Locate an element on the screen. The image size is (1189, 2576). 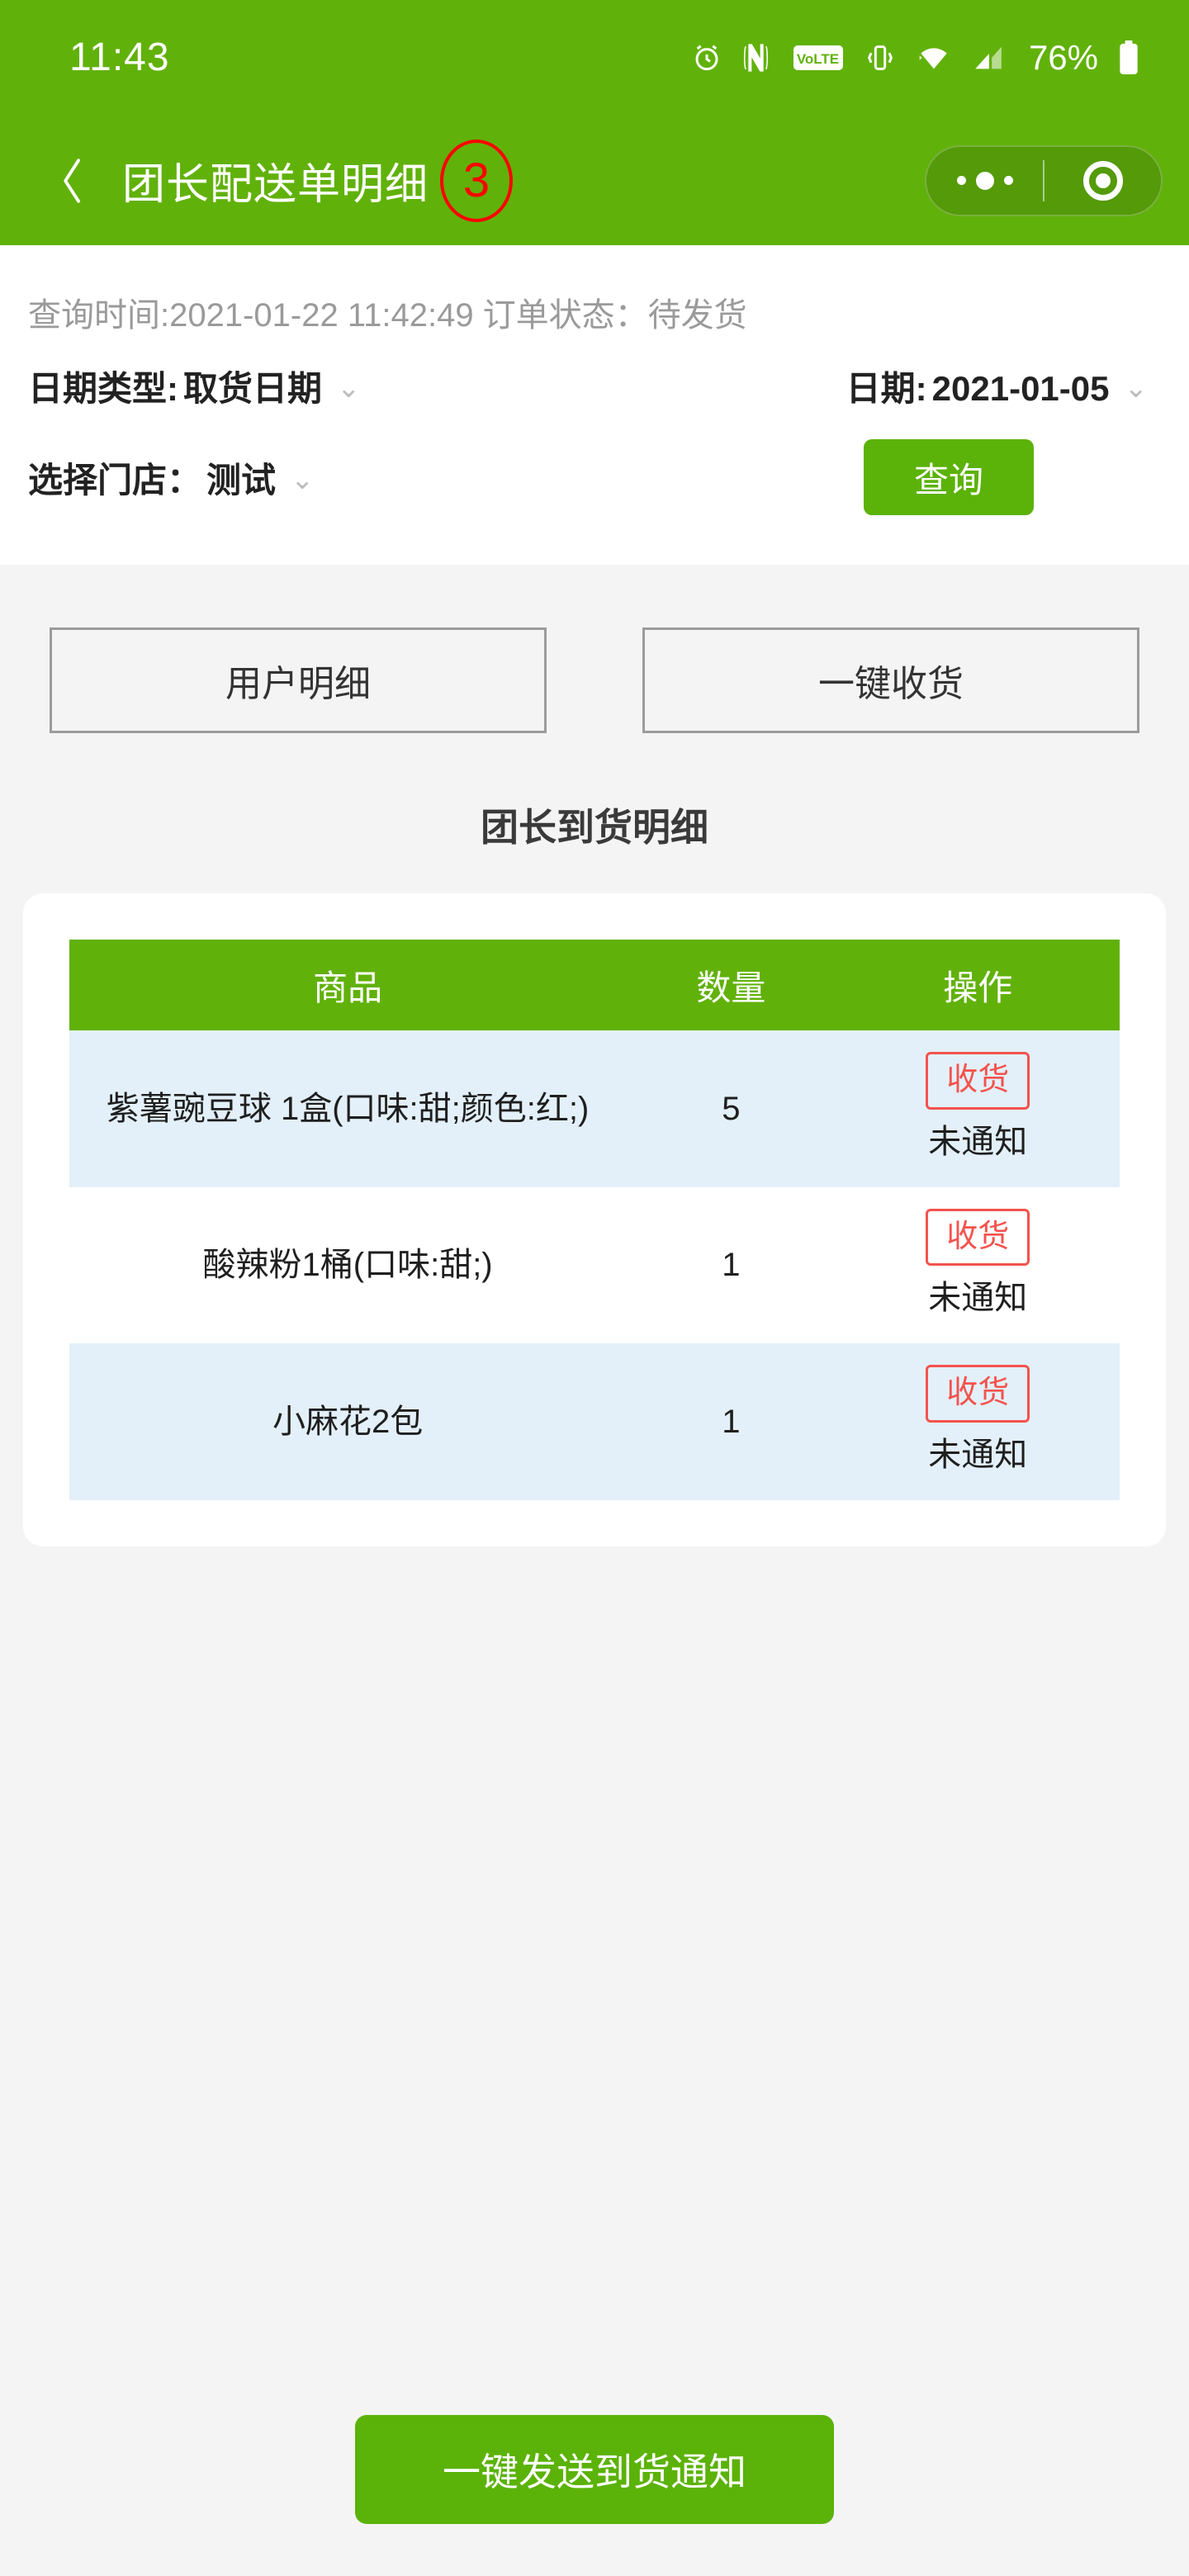
send-arrival-notice-button: 一键发送到货通知 is located at coordinates (594, 2469).